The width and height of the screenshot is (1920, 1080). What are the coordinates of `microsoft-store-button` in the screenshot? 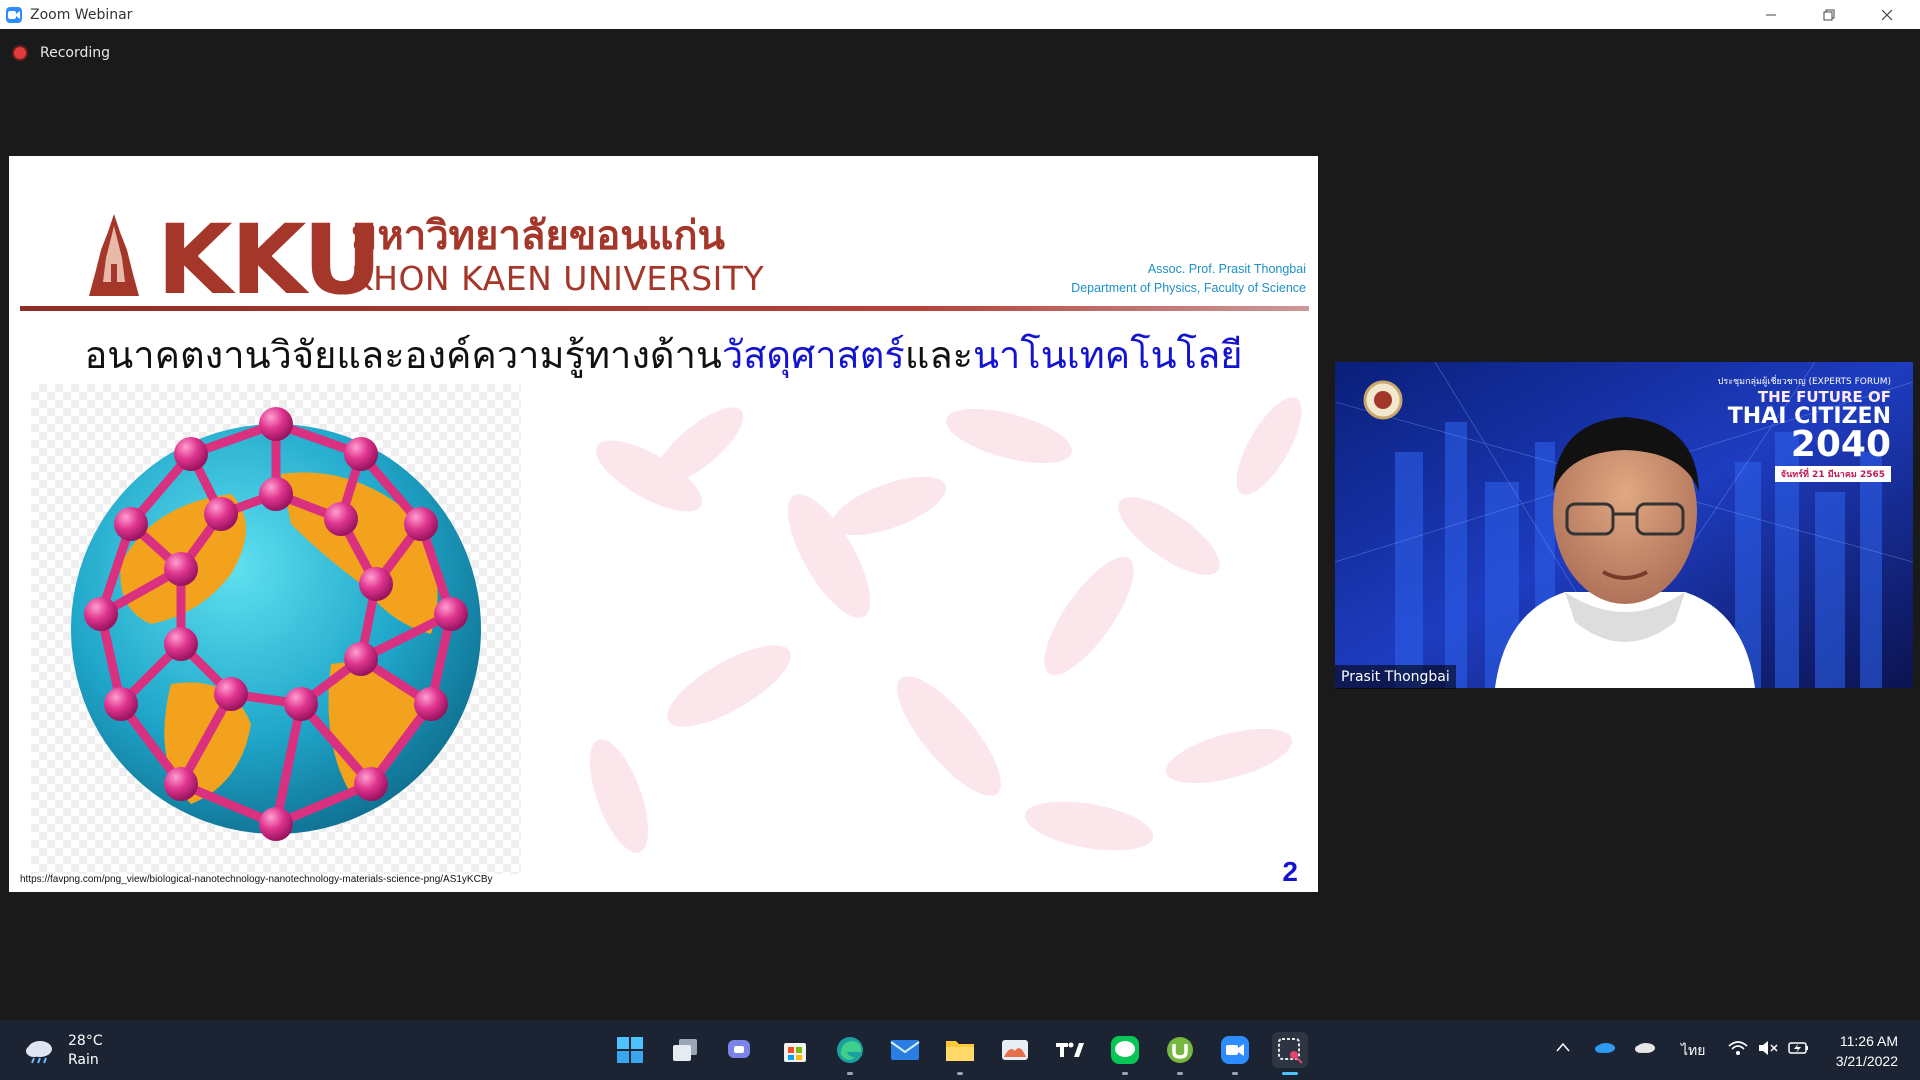 It's located at (795, 1050).